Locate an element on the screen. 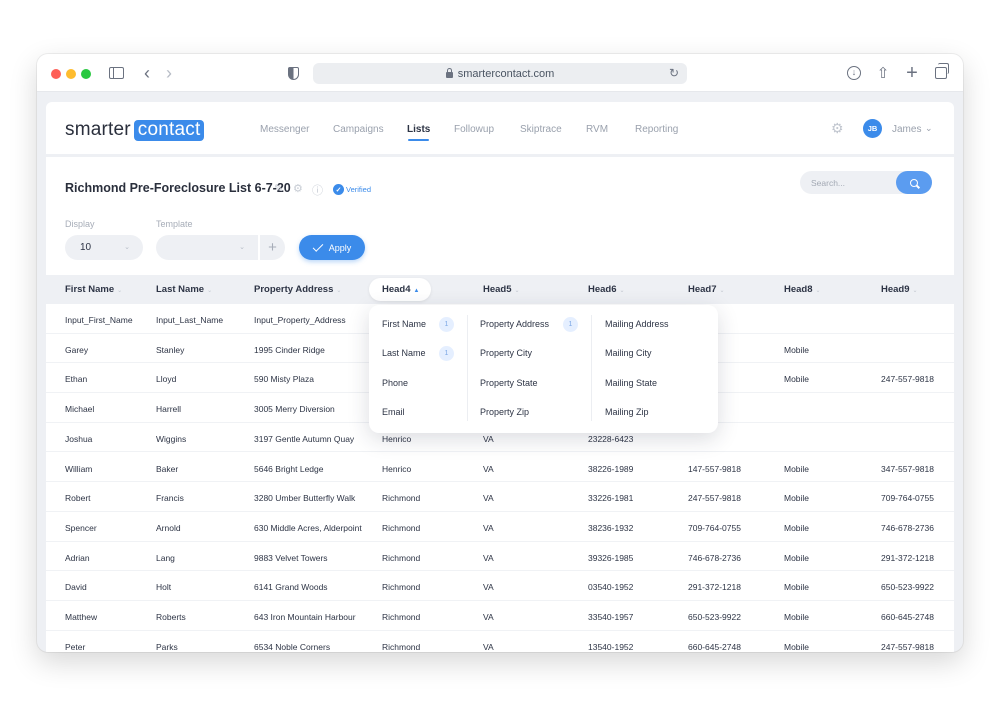 The width and height of the screenshot is (1000, 720). close-window-button is located at coordinates (56, 74).